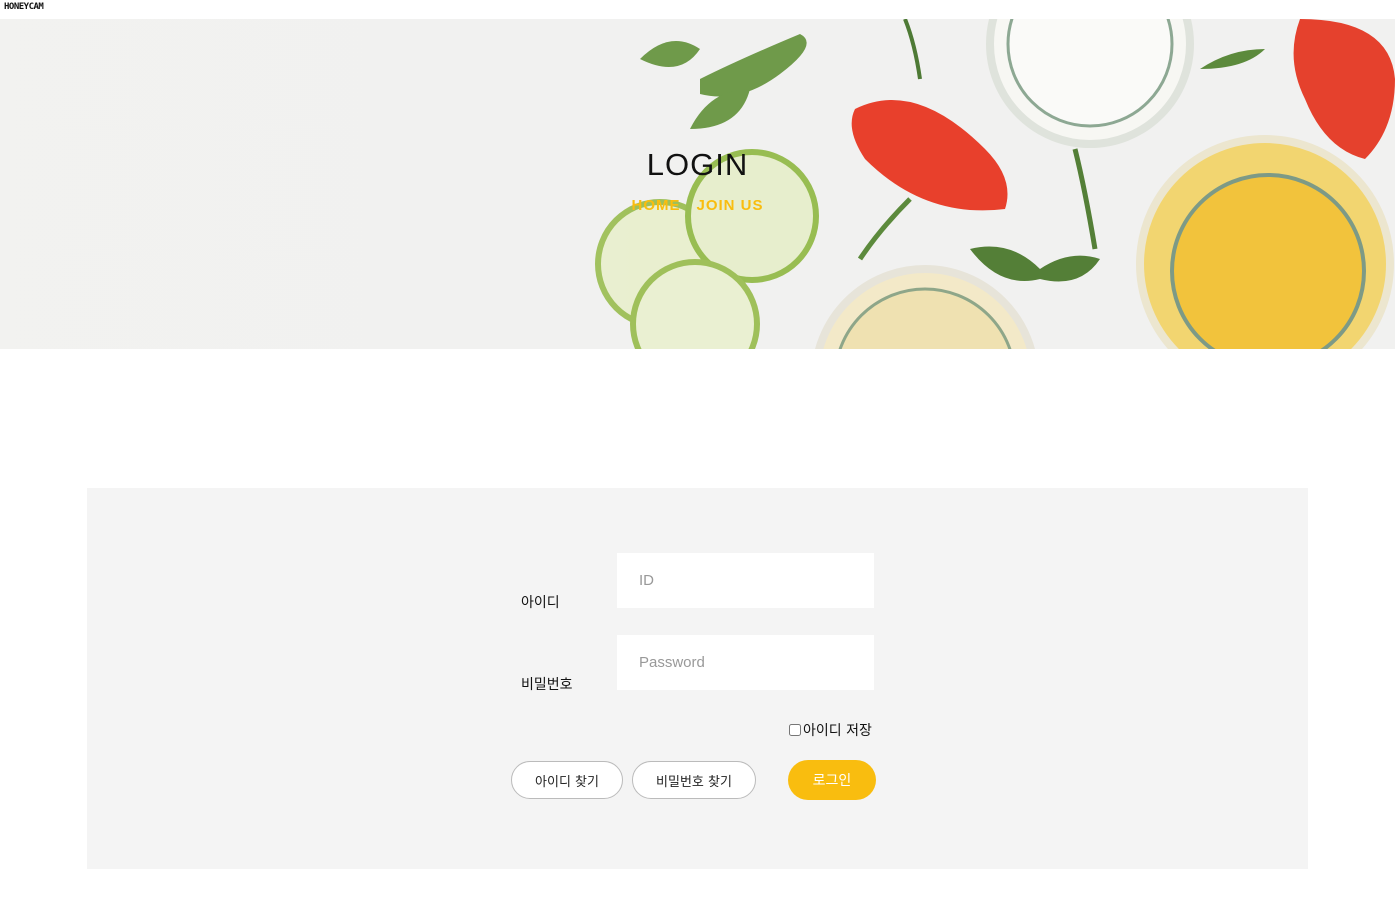 The width and height of the screenshot is (1395, 922). Describe the element at coordinates (832, 780) in the screenshot. I see `login-button: 로그인` at that location.